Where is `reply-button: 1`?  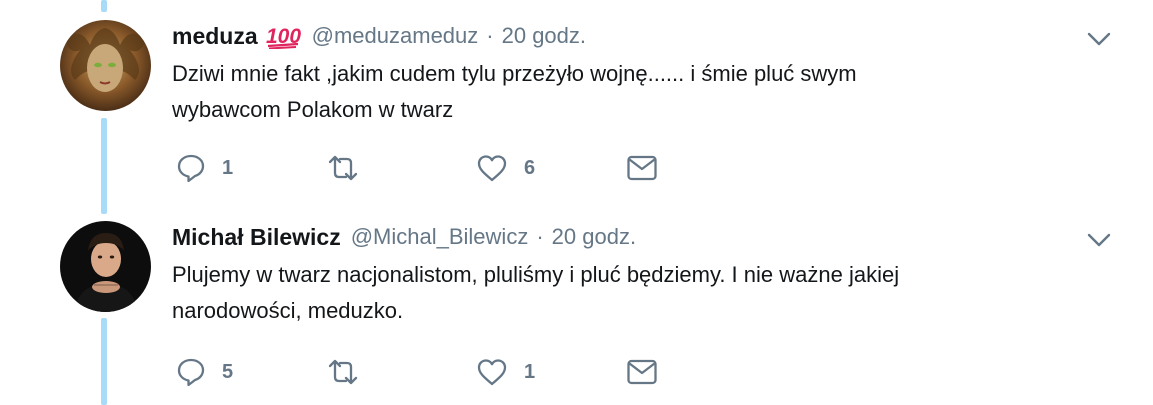
reply-button: 1 is located at coordinates (204, 168).